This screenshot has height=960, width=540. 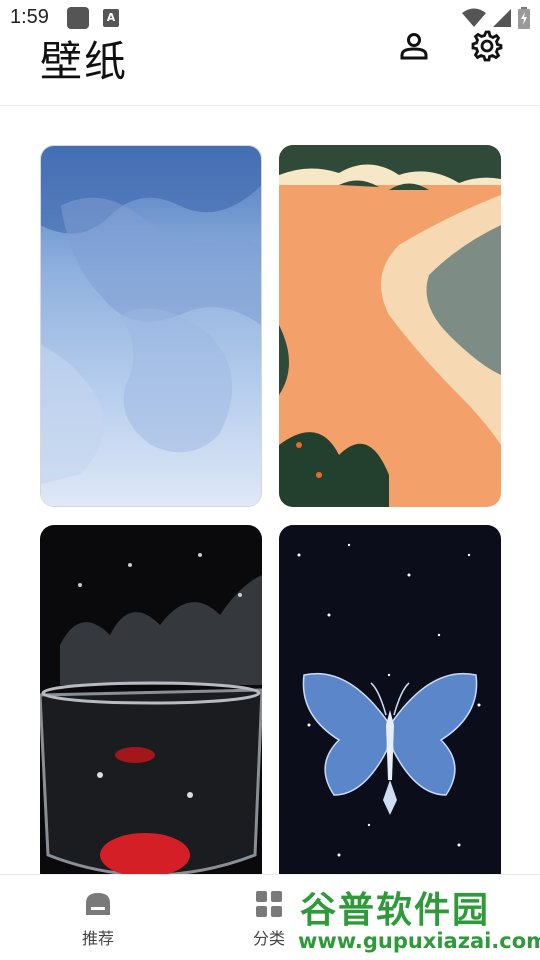 I want to click on signal-icon, so click(x=502, y=18).